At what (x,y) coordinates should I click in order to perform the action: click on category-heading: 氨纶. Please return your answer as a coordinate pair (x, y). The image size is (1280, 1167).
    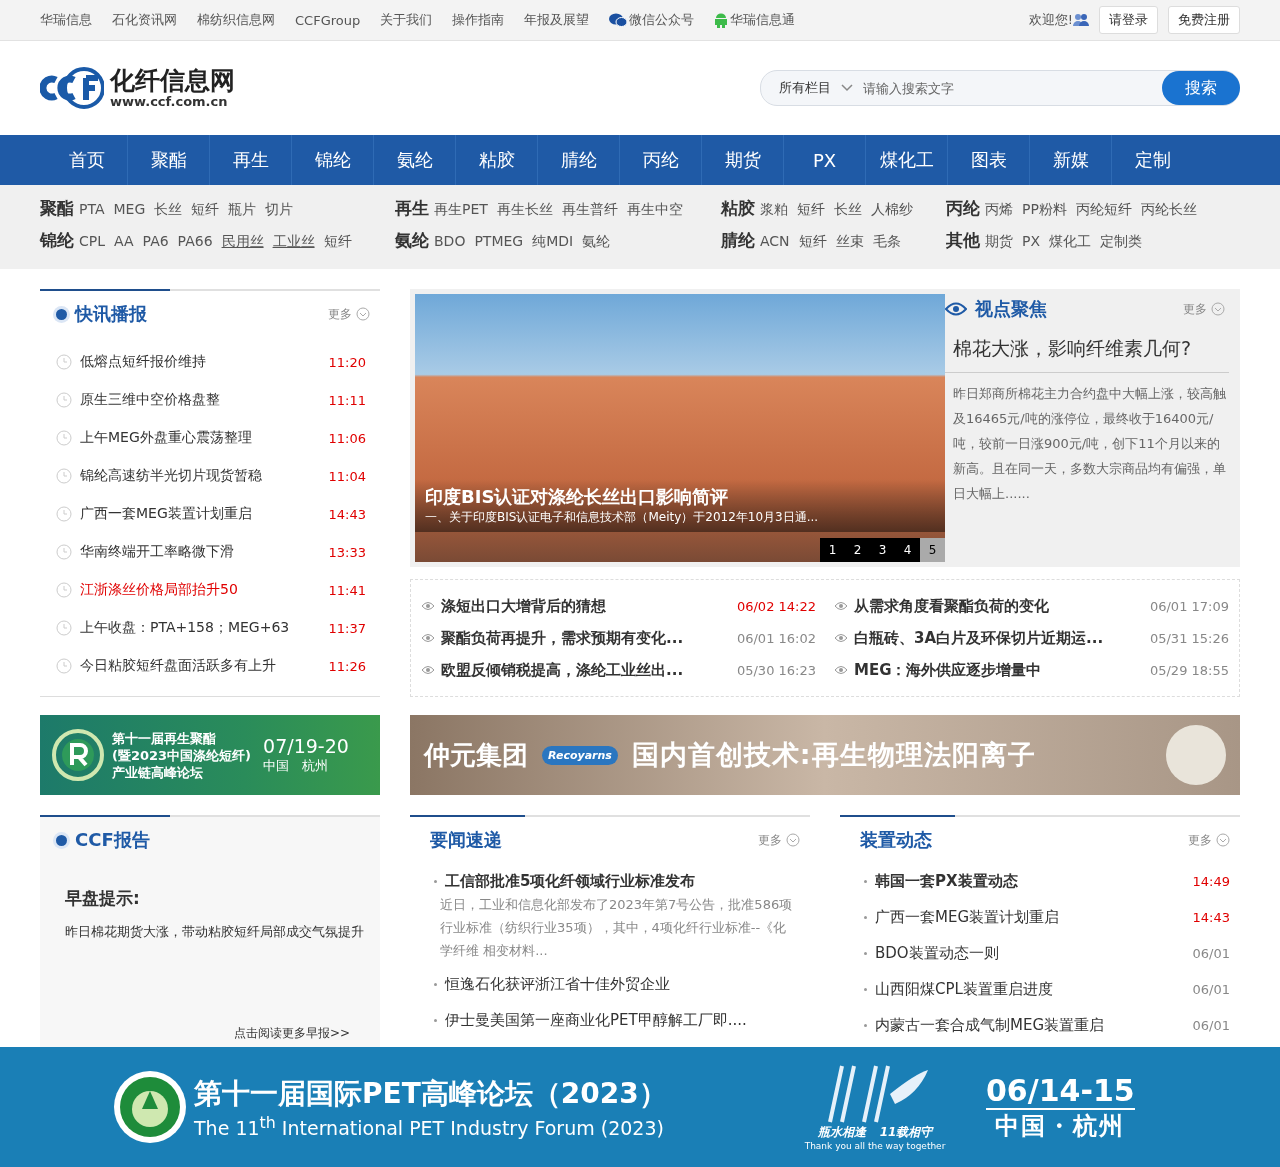
    Looking at the image, I should click on (412, 240).